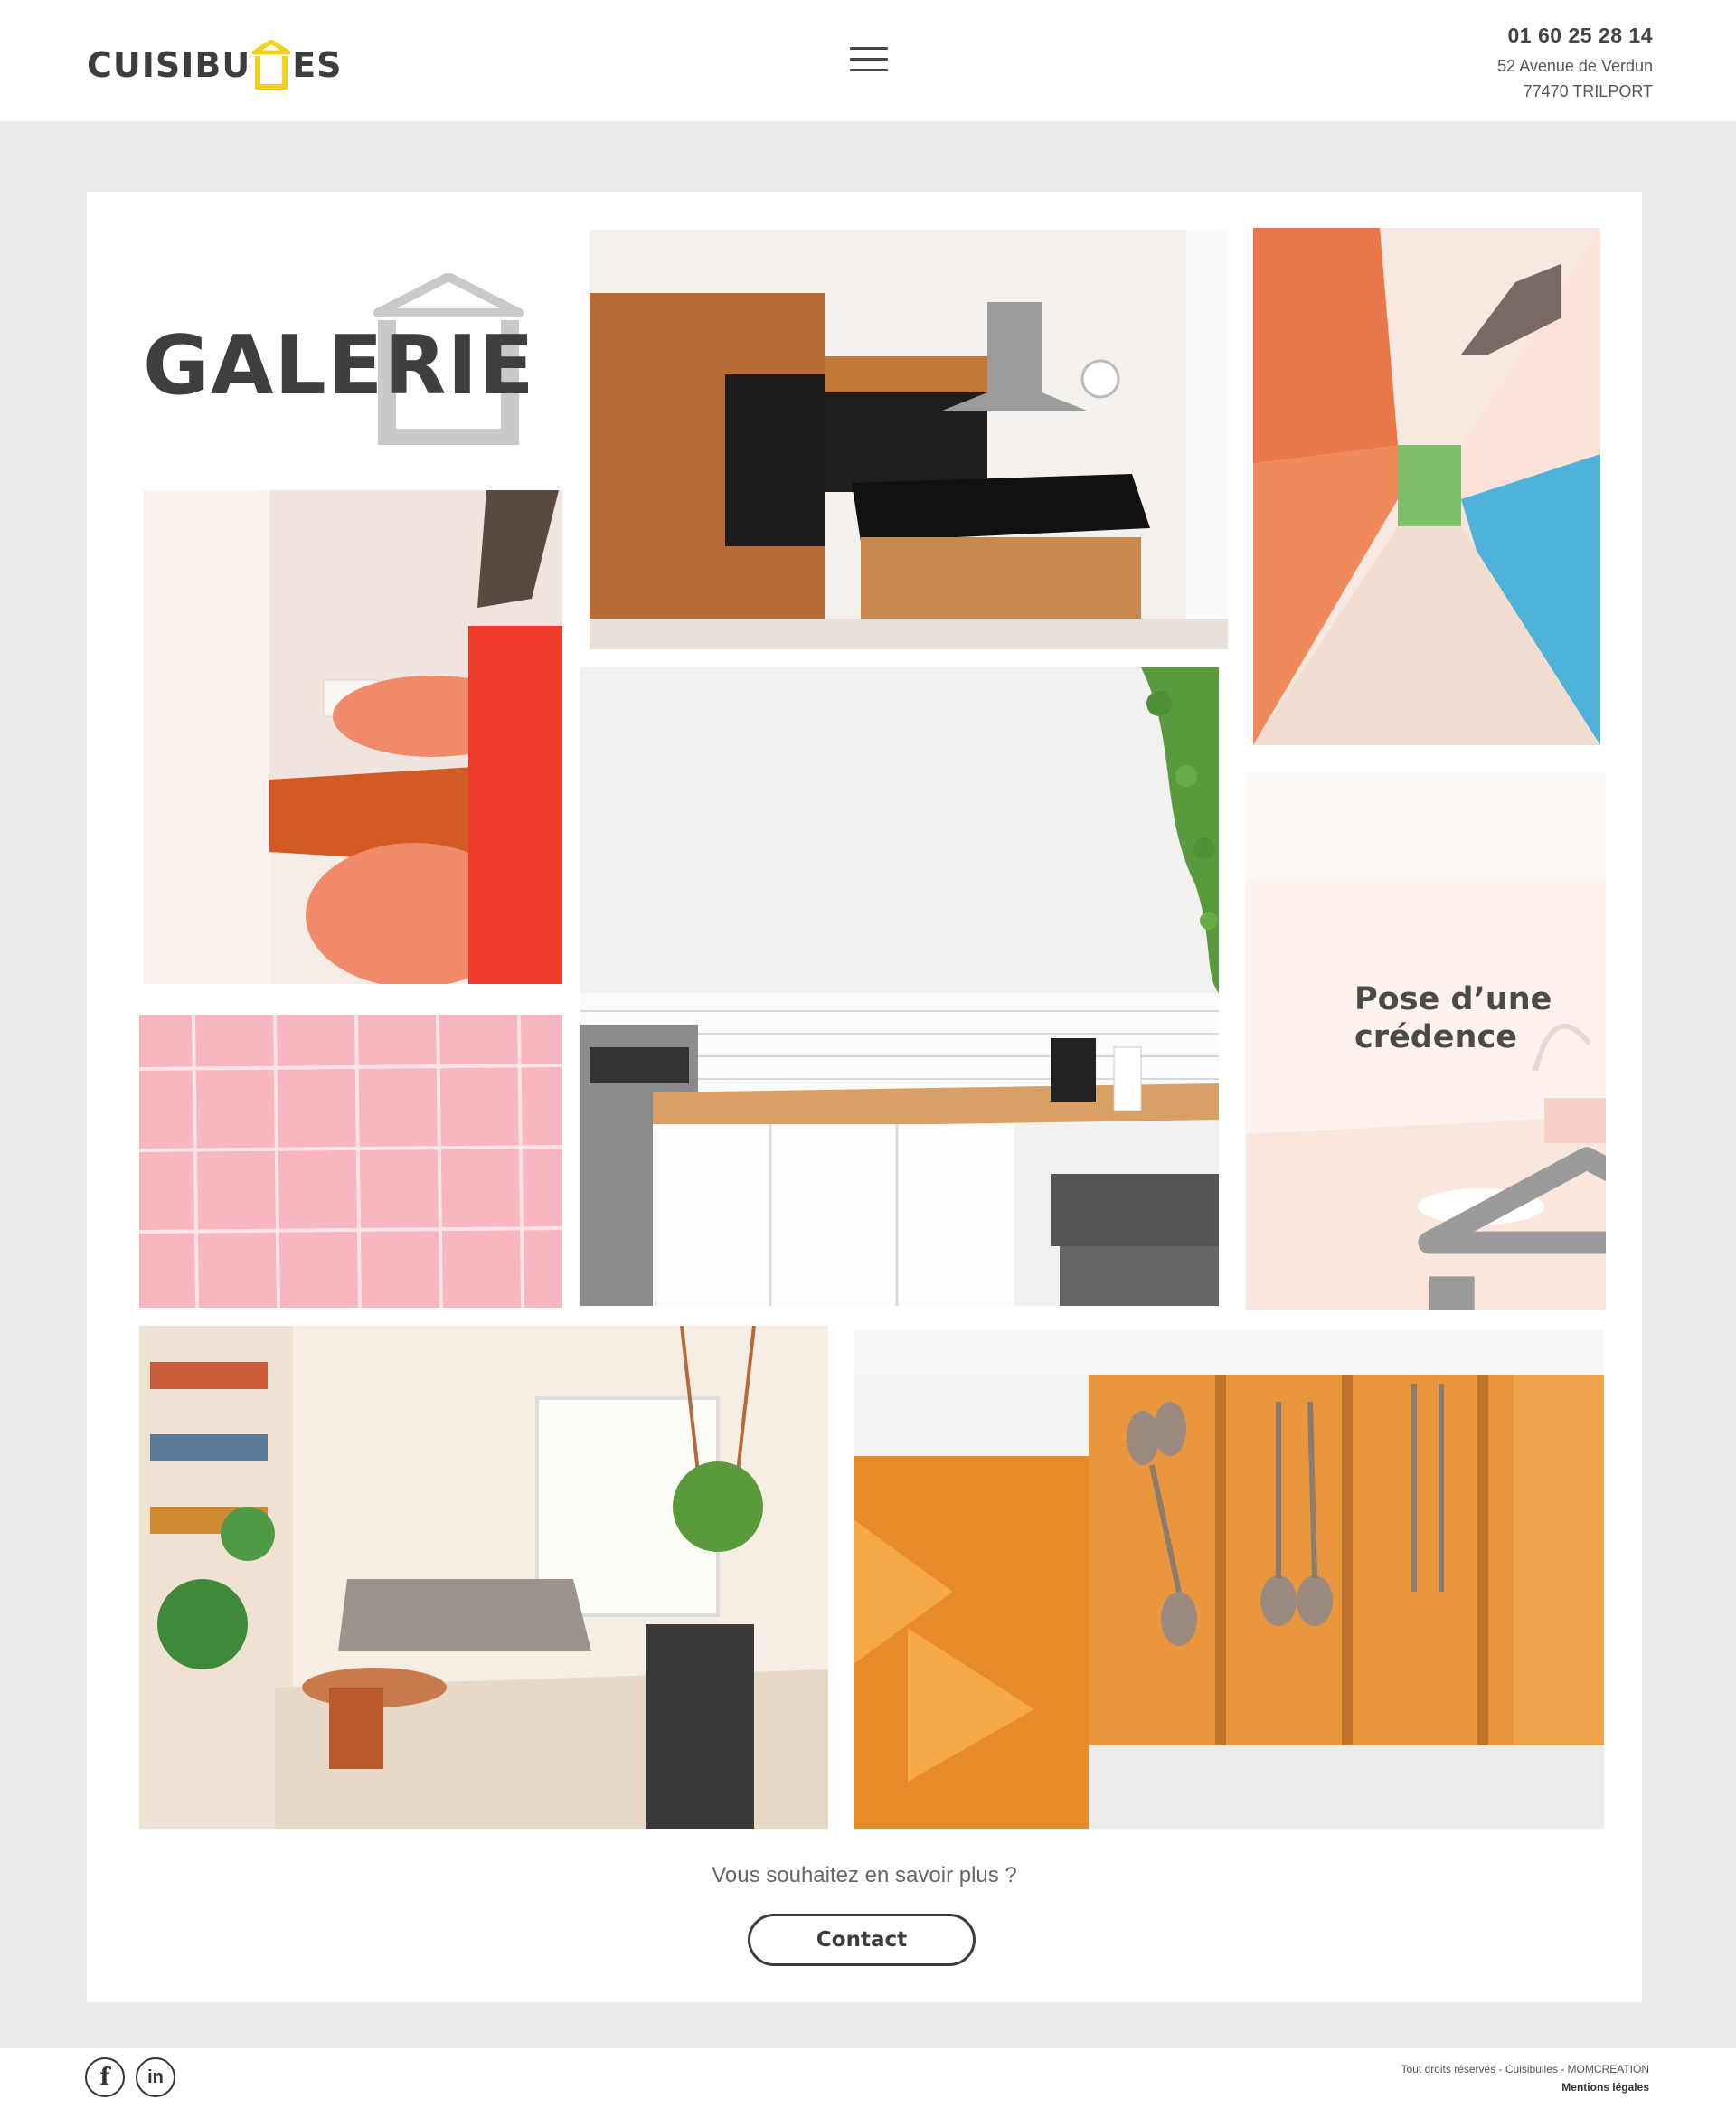 The width and height of the screenshot is (1736, 2109). I want to click on gallery-photo-white-kitchen, so click(899, 987).